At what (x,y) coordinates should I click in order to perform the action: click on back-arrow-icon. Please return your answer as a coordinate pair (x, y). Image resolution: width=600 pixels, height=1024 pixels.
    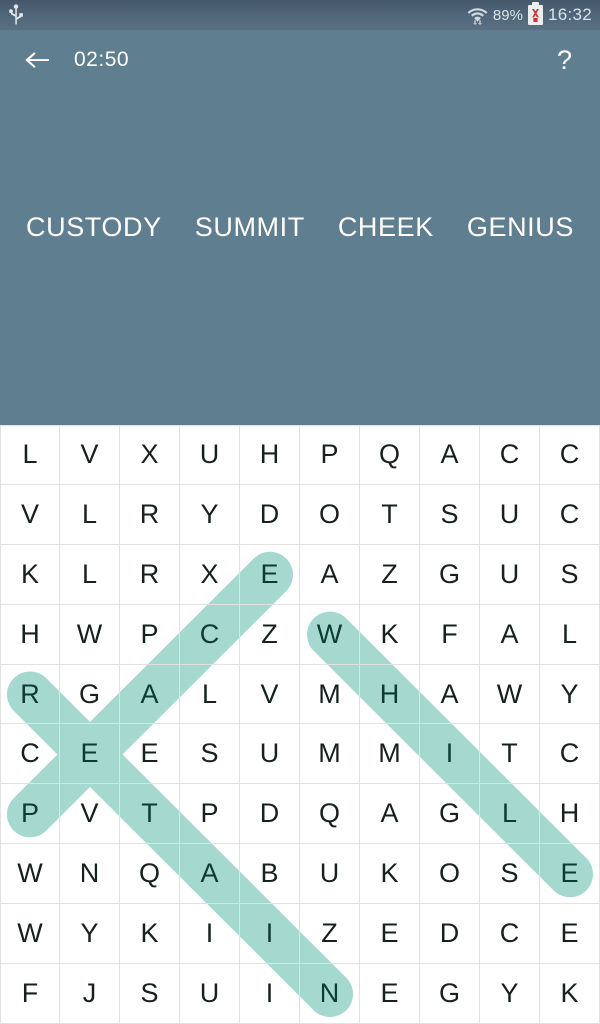
    Looking at the image, I should click on (37, 60).